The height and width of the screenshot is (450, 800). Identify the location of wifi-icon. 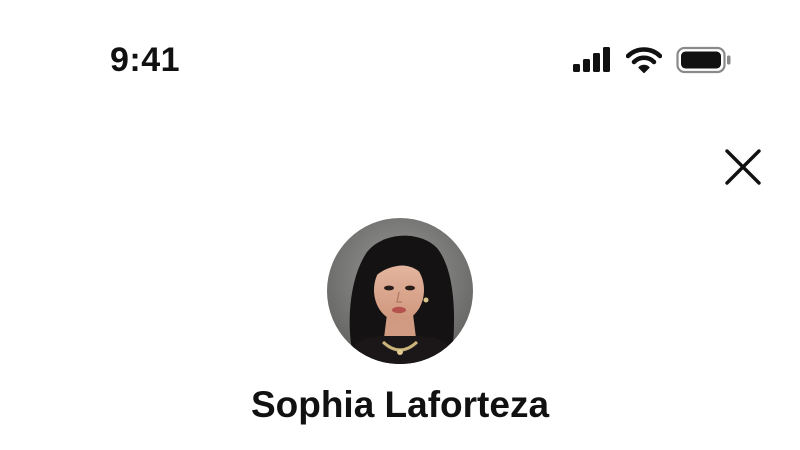
(644, 60).